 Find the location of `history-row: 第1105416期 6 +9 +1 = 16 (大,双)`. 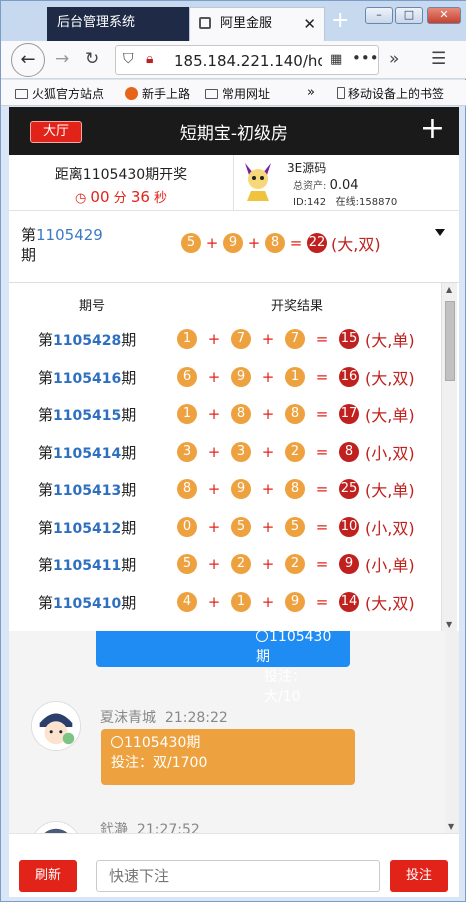

history-row: 第1105416期 6 +9 +1 = 16 (大,双) is located at coordinates (229, 375).